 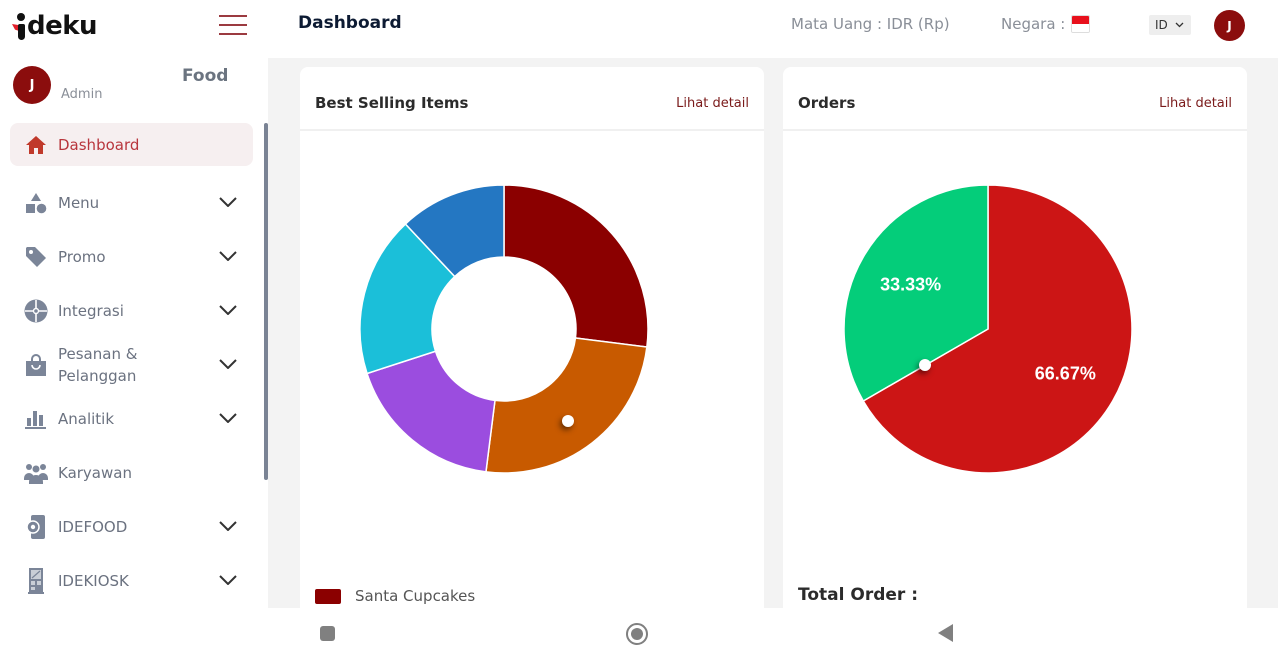 I want to click on indonesia-flag-icon, so click(x=1081, y=24).